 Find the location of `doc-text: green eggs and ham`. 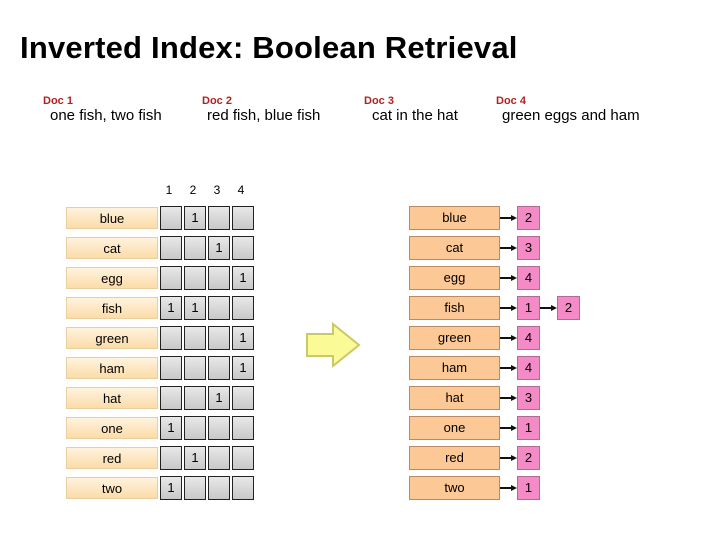

doc-text: green eggs and ham is located at coordinates (571, 115).